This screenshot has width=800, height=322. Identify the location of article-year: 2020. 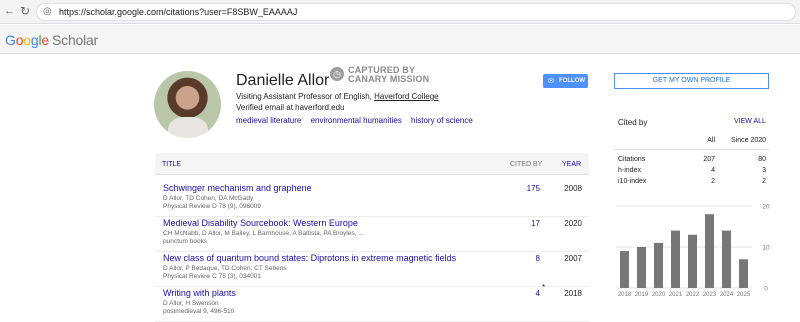
(573, 223).